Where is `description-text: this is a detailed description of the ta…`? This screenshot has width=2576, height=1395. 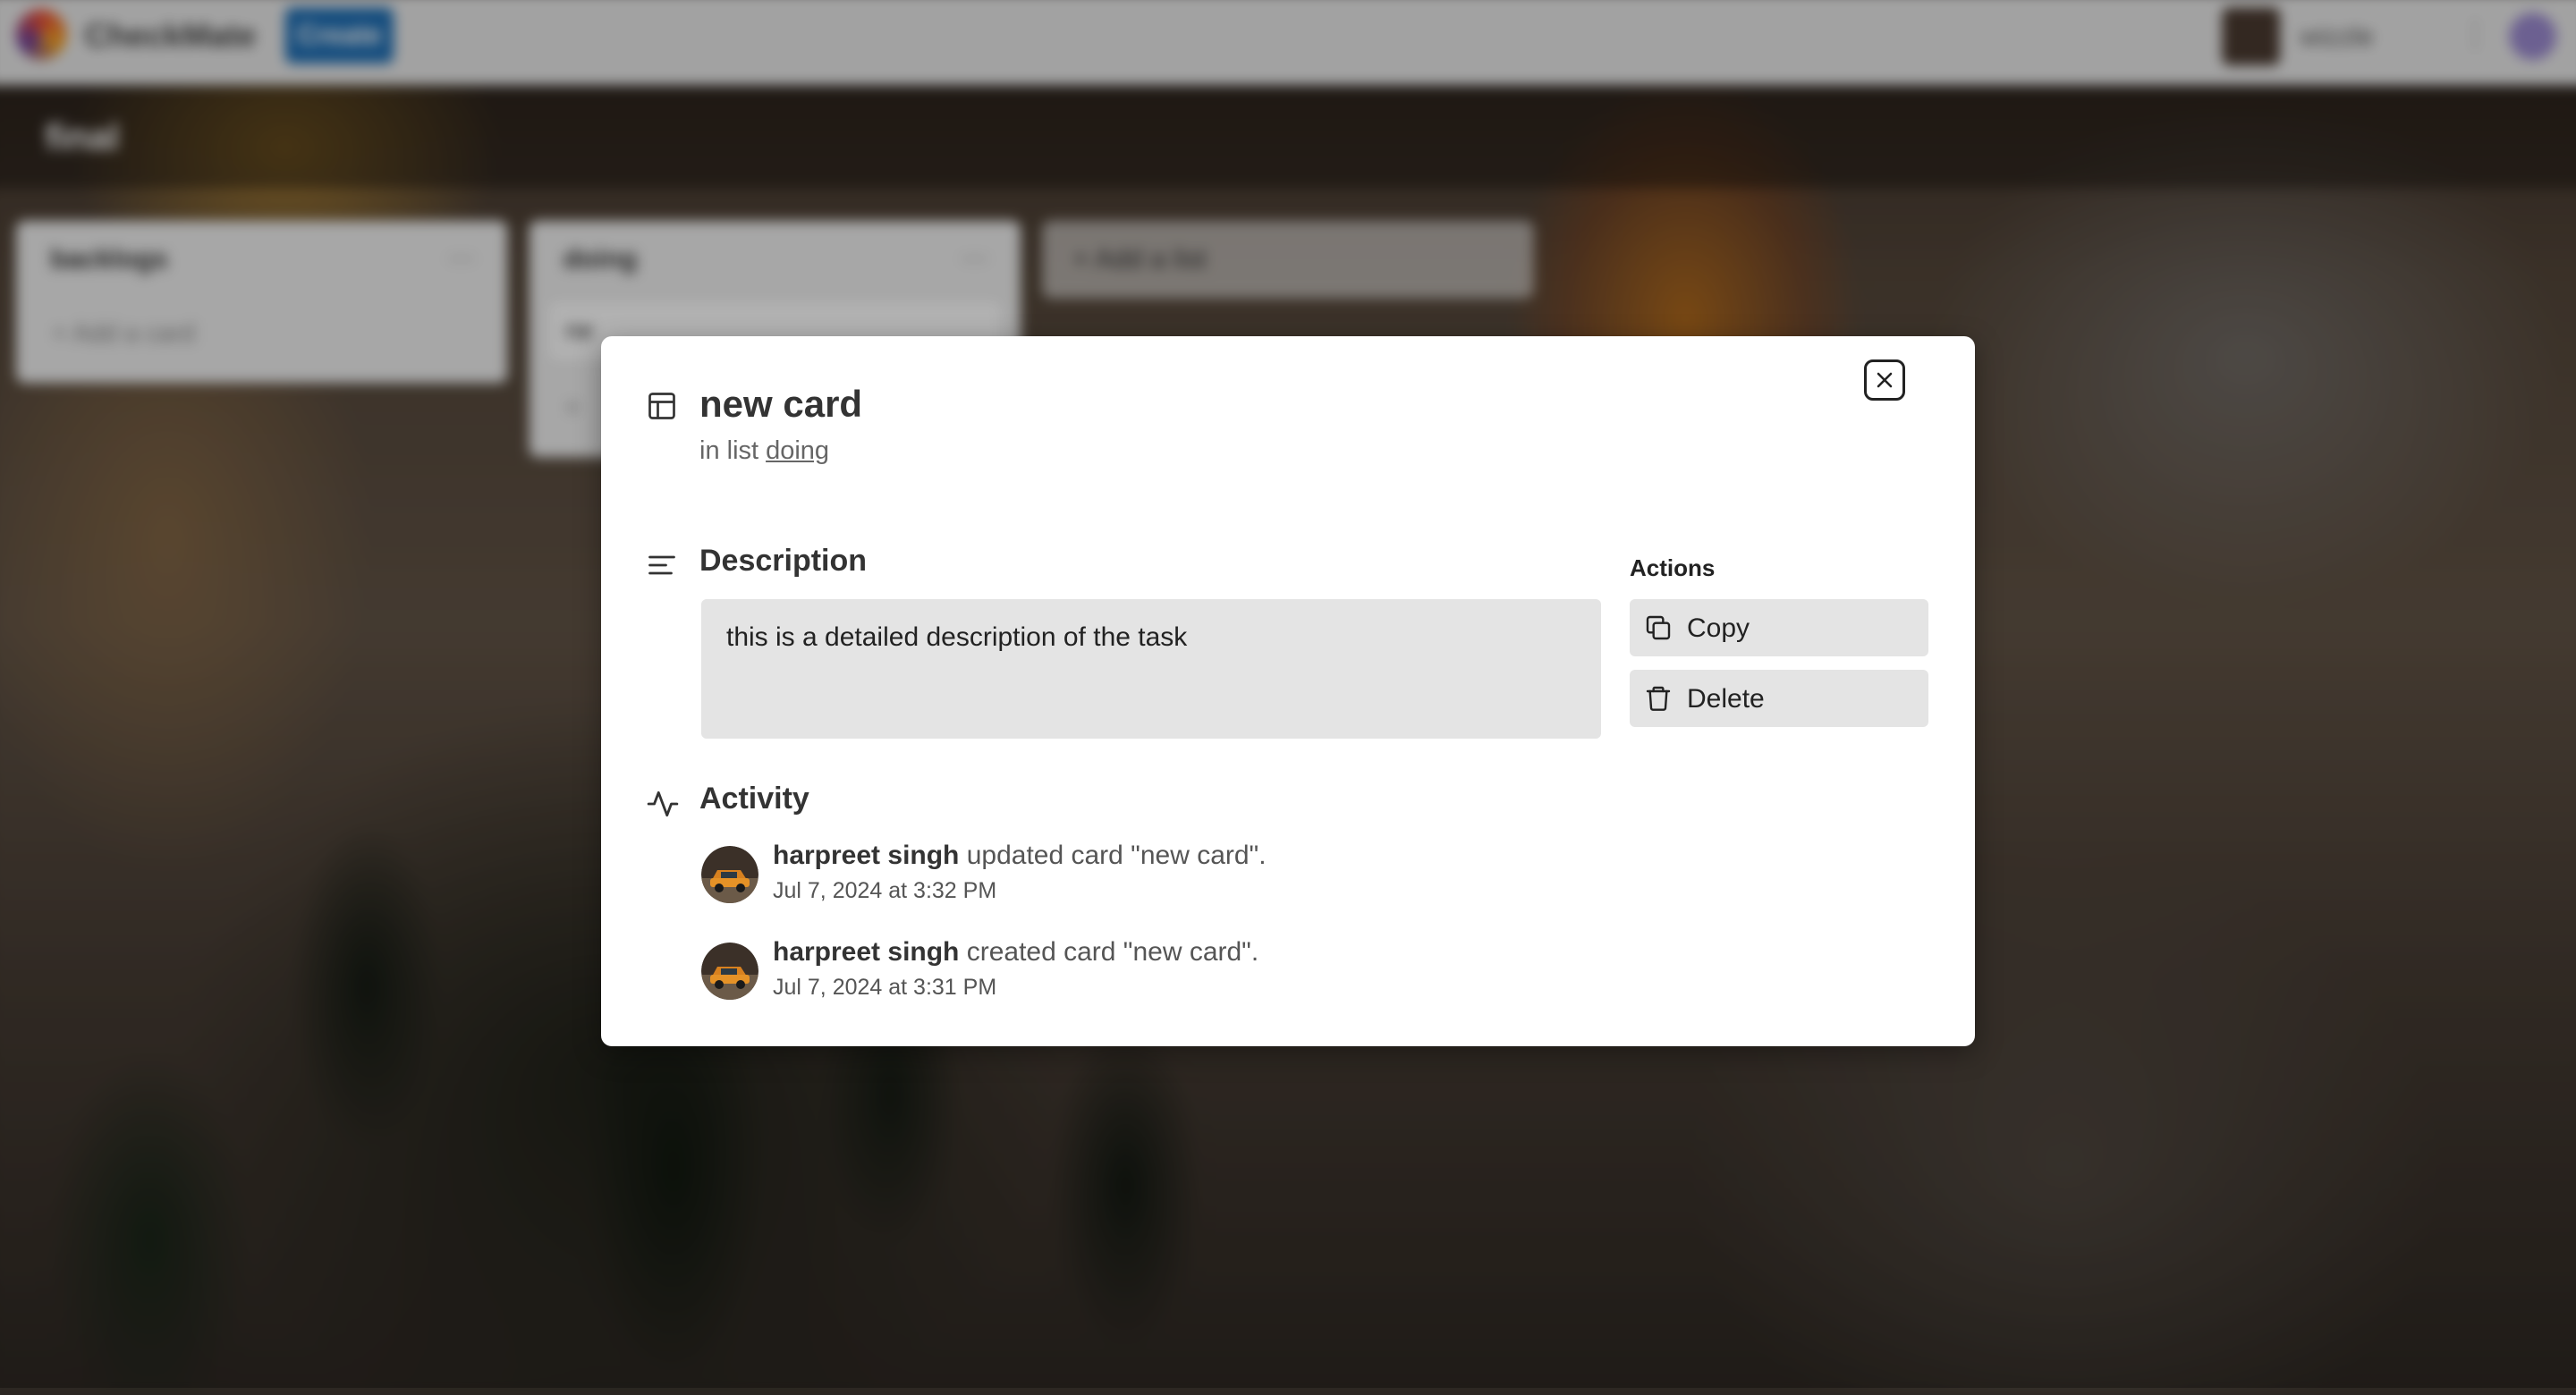 description-text: this is a detailed description of the ta… is located at coordinates (957, 637).